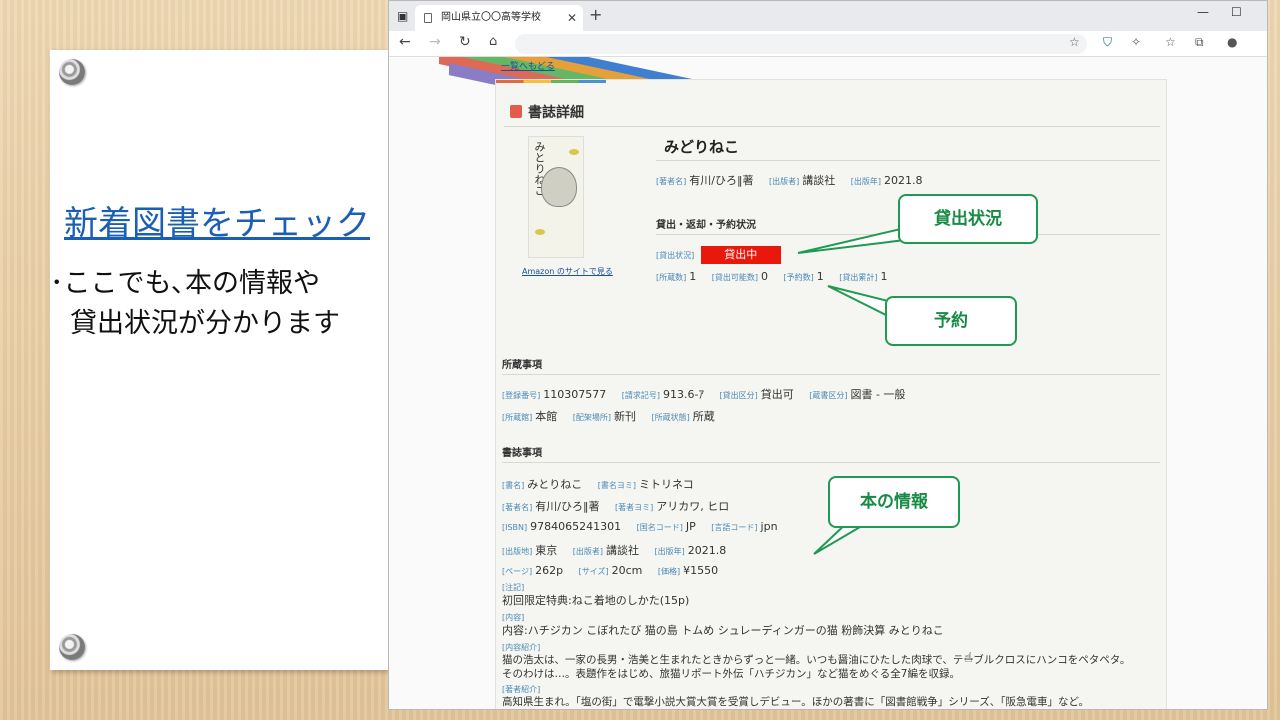  I want to click on book-info-callout: 本の情報, so click(894, 502).